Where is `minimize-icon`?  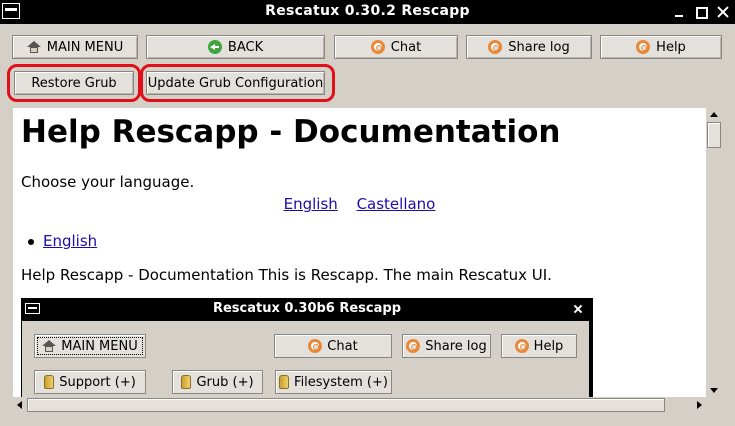
minimize-icon is located at coordinates (679, 12).